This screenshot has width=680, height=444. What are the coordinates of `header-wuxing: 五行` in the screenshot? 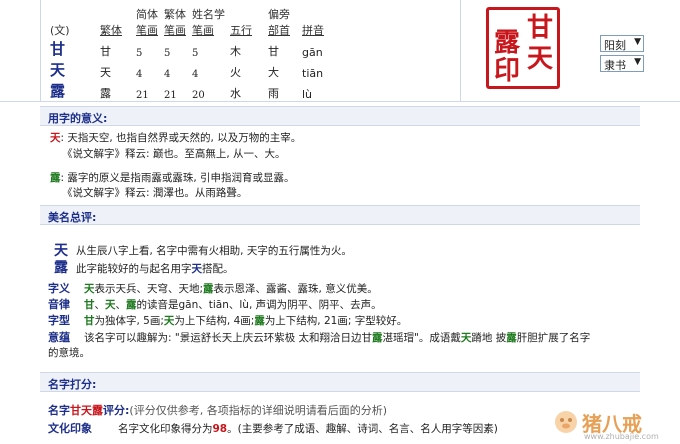 It's located at (241, 30).